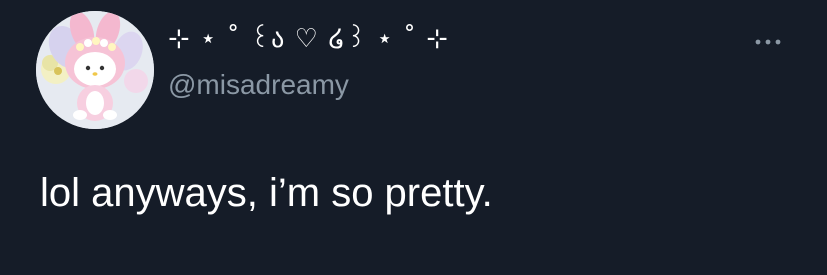 This screenshot has width=827, height=275. What do you see at coordinates (308, 39) in the screenshot?
I see `display-name: ⊹ ⋆ ˚ ꒰ა ♡ ໒꒱ ⋆ ˚ ⊹` at bounding box center [308, 39].